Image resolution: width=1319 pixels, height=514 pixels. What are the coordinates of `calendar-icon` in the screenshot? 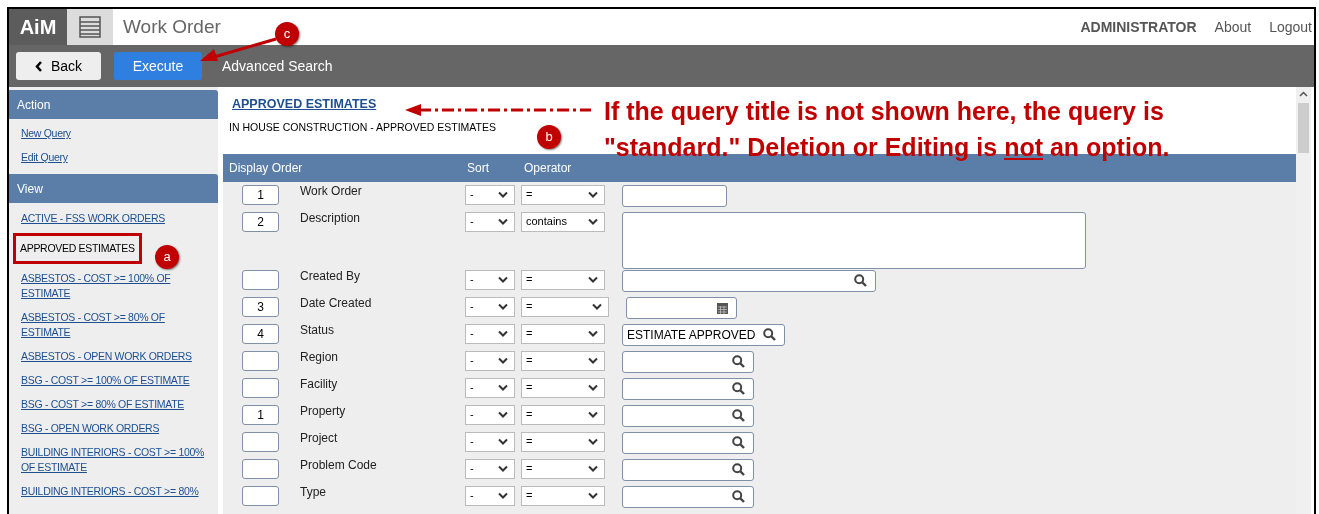 It's located at (722, 307).